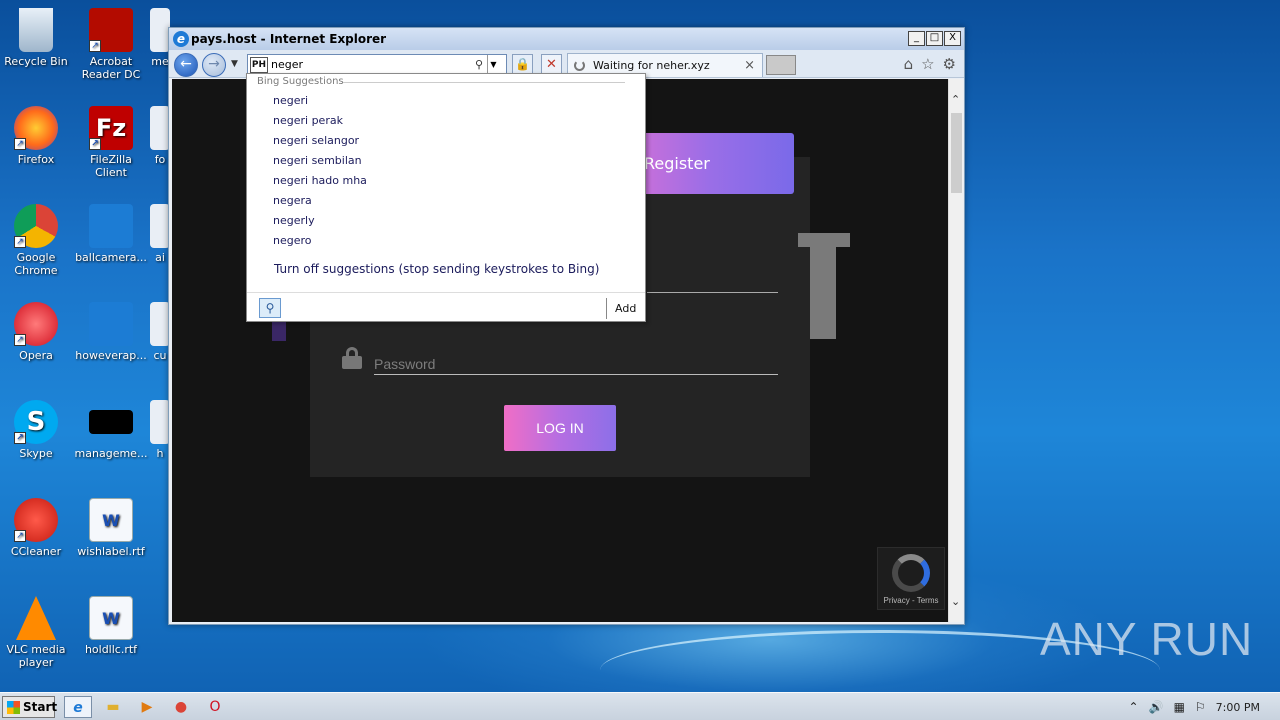 The width and height of the screenshot is (1280, 720). Describe the element at coordinates (270, 308) in the screenshot. I see `search-provider-icon: ⚲` at that location.